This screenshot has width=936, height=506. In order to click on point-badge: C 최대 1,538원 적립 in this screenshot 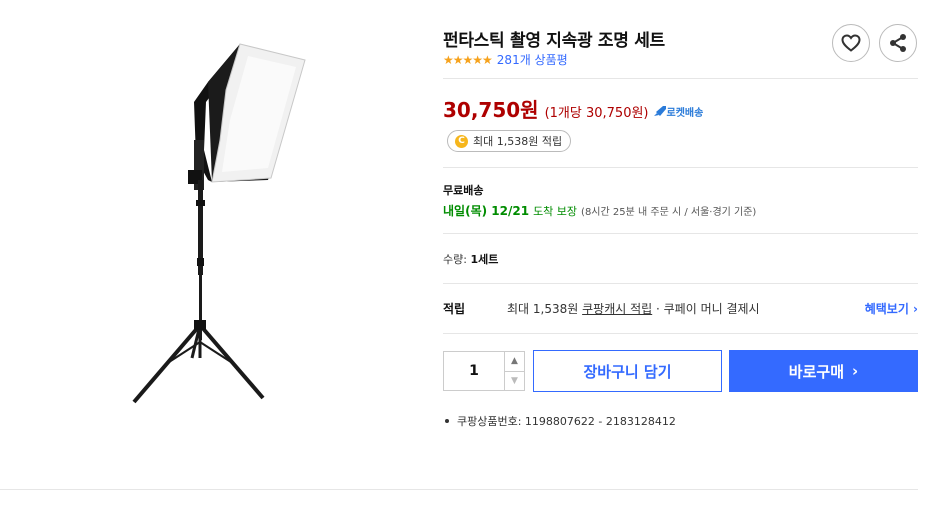, I will do `click(509, 141)`.